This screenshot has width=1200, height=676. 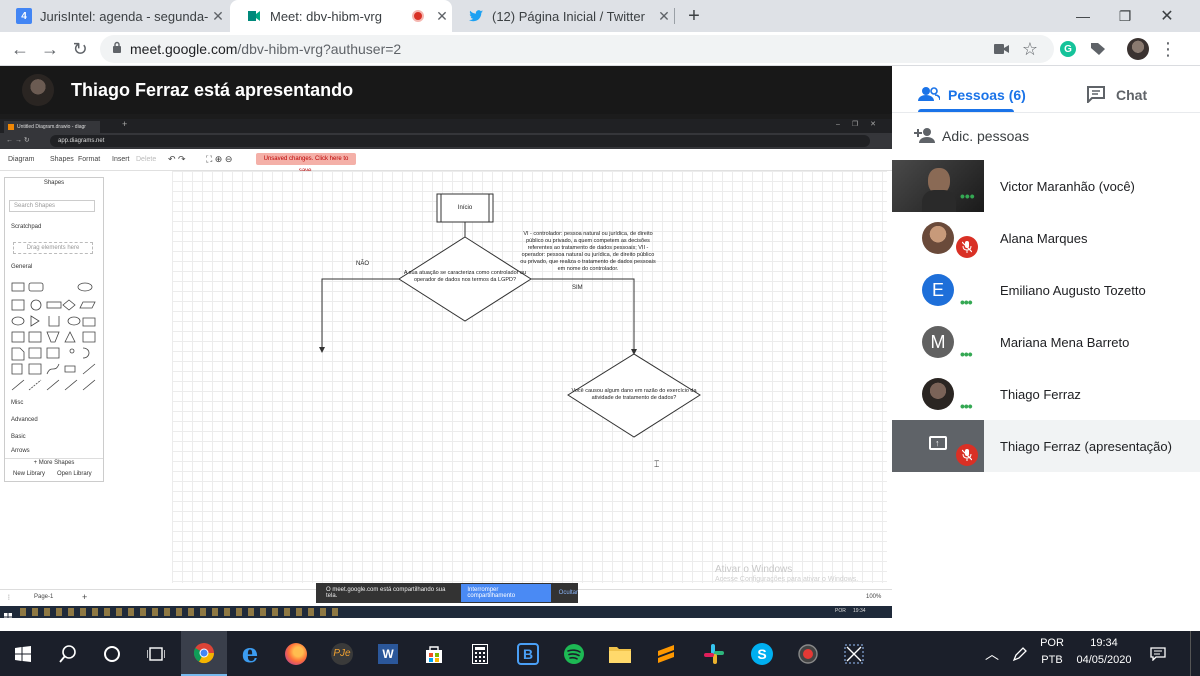 I want to click on participant-row: M ••• Mariana Mena Barreto, so click(x=1046, y=342).